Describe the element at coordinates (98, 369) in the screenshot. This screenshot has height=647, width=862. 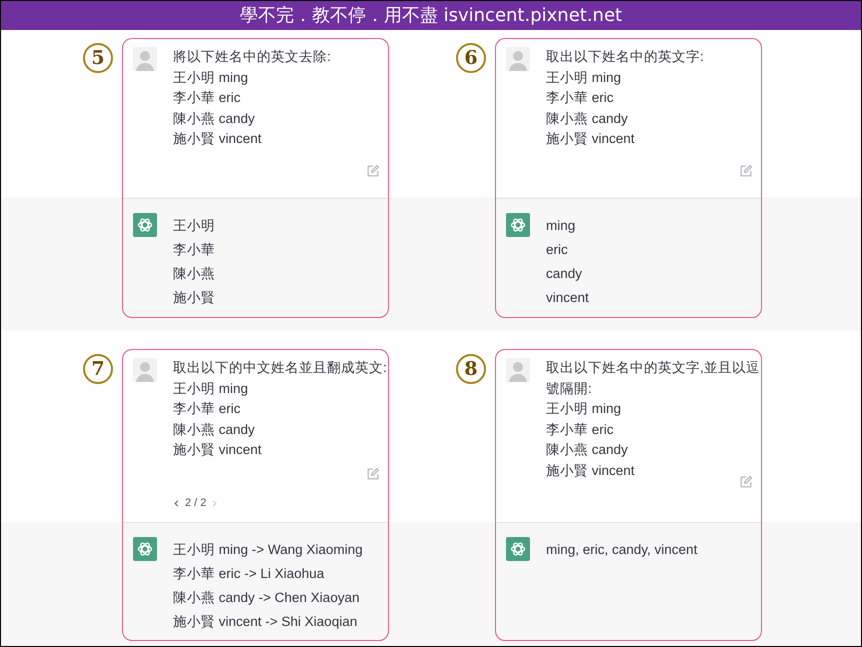
I see `step-number-badge: 7` at that location.